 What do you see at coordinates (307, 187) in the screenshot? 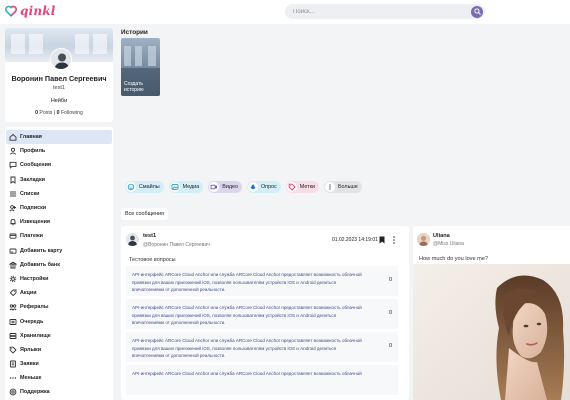
I see `filter-chip-label: Метки` at bounding box center [307, 187].